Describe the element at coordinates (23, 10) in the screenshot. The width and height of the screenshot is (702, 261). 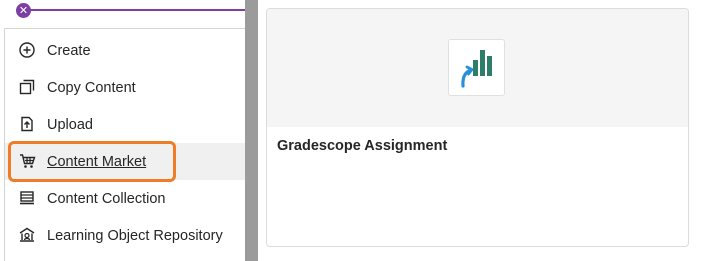
I see `close-menu-button: ✕` at that location.